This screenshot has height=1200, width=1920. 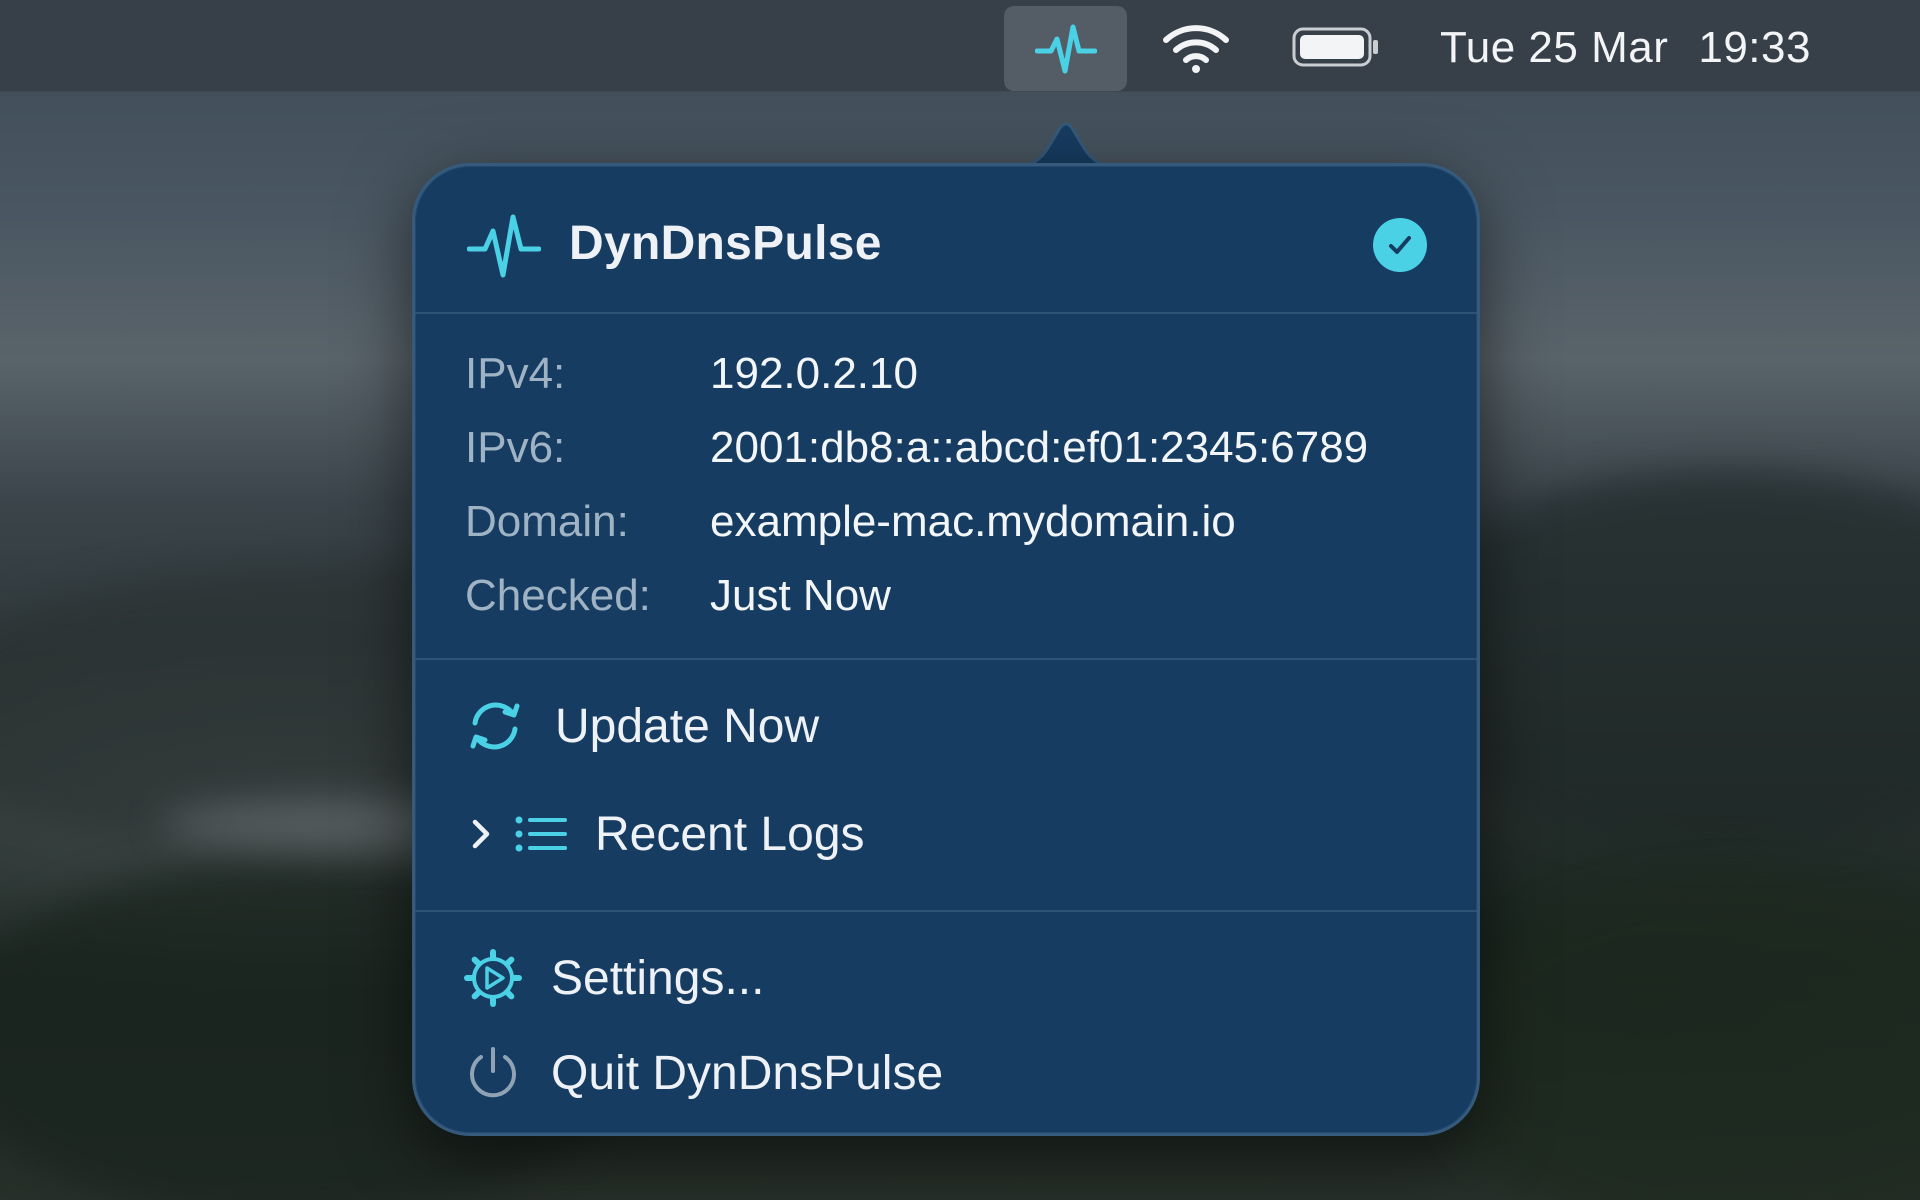 I want to click on info-value: 2001:db8:a::abcd:ef01:2345:6789, so click(x=1039, y=447).